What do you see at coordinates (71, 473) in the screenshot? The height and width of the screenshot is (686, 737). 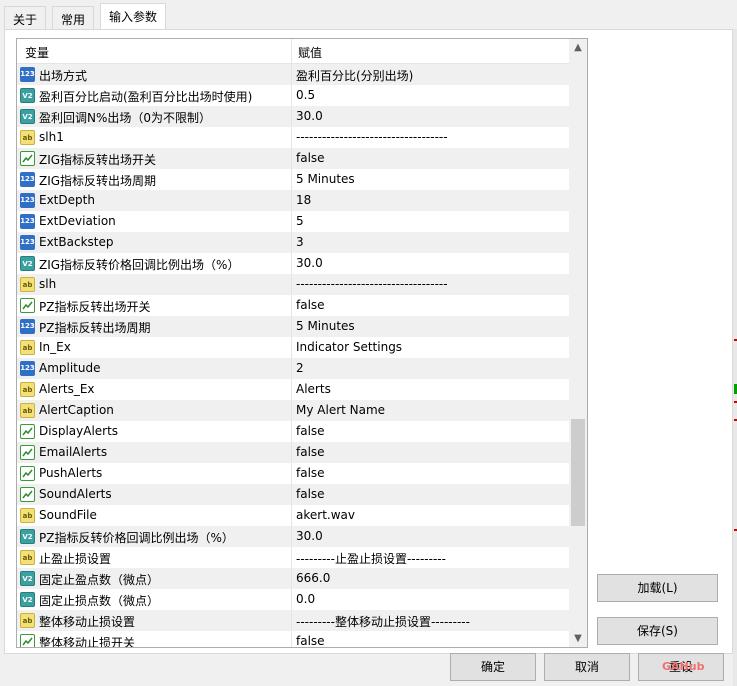 I see `variable-name: PushAlerts` at bounding box center [71, 473].